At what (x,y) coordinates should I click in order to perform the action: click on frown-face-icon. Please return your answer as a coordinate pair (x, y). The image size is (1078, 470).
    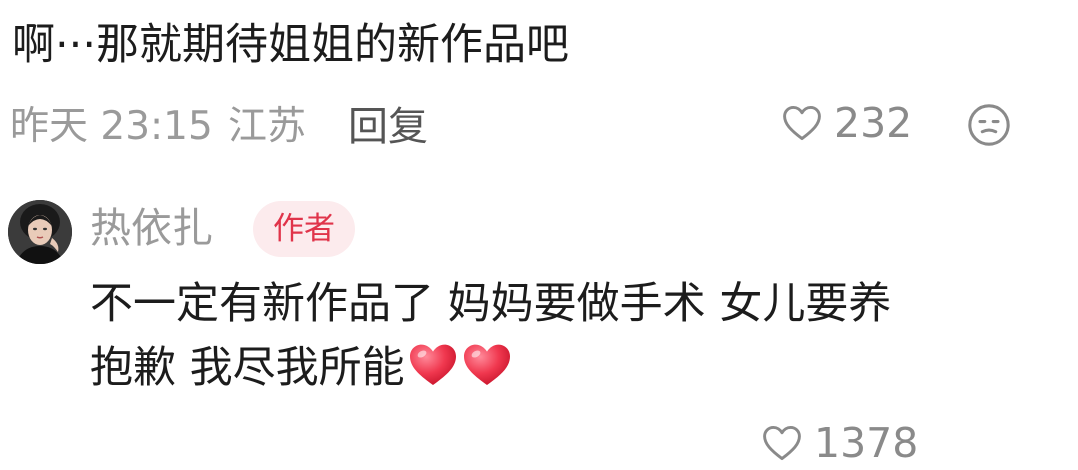
    Looking at the image, I should click on (989, 125).